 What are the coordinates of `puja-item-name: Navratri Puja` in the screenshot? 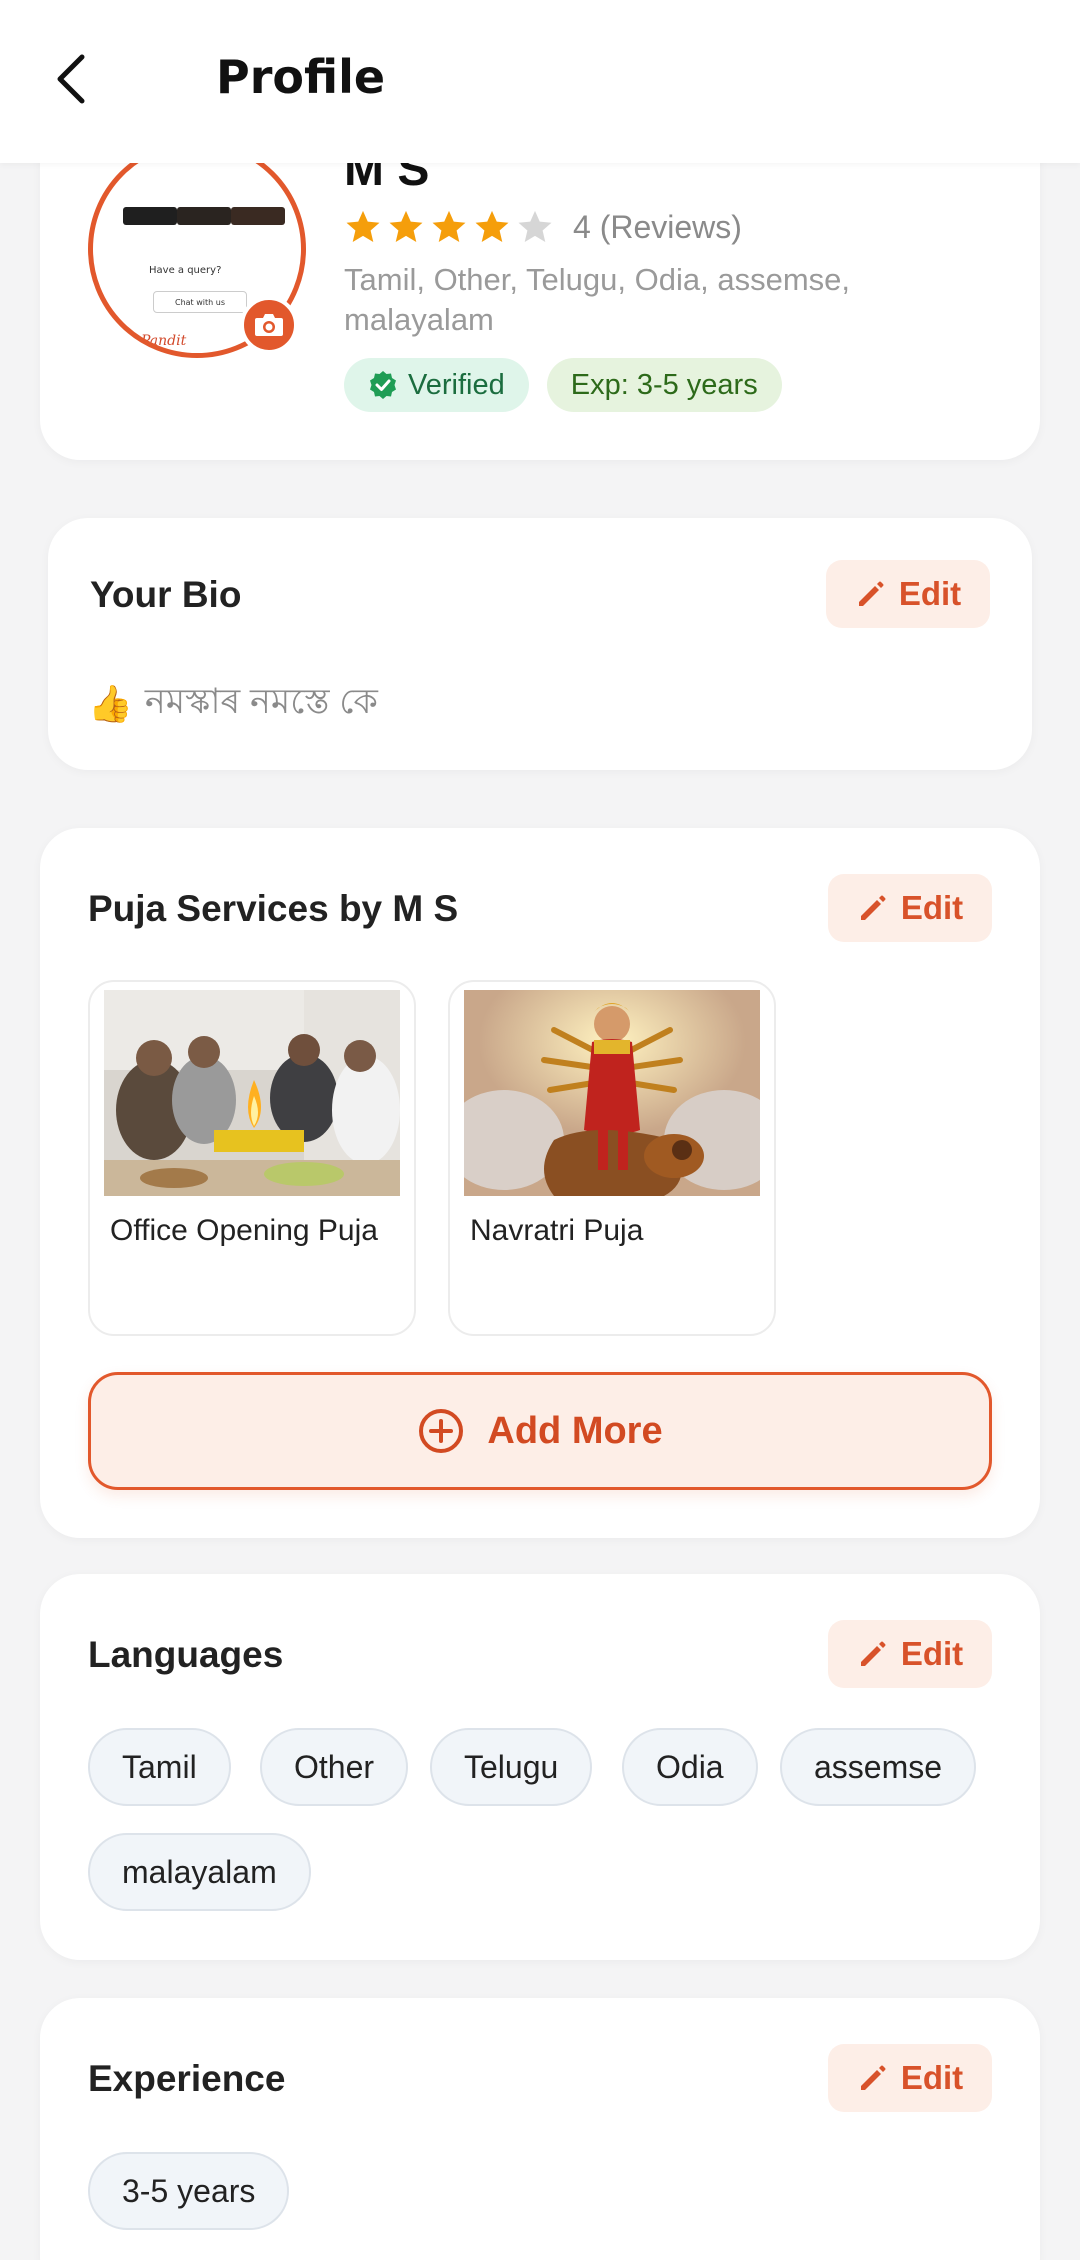 It's located at (557, 1230).